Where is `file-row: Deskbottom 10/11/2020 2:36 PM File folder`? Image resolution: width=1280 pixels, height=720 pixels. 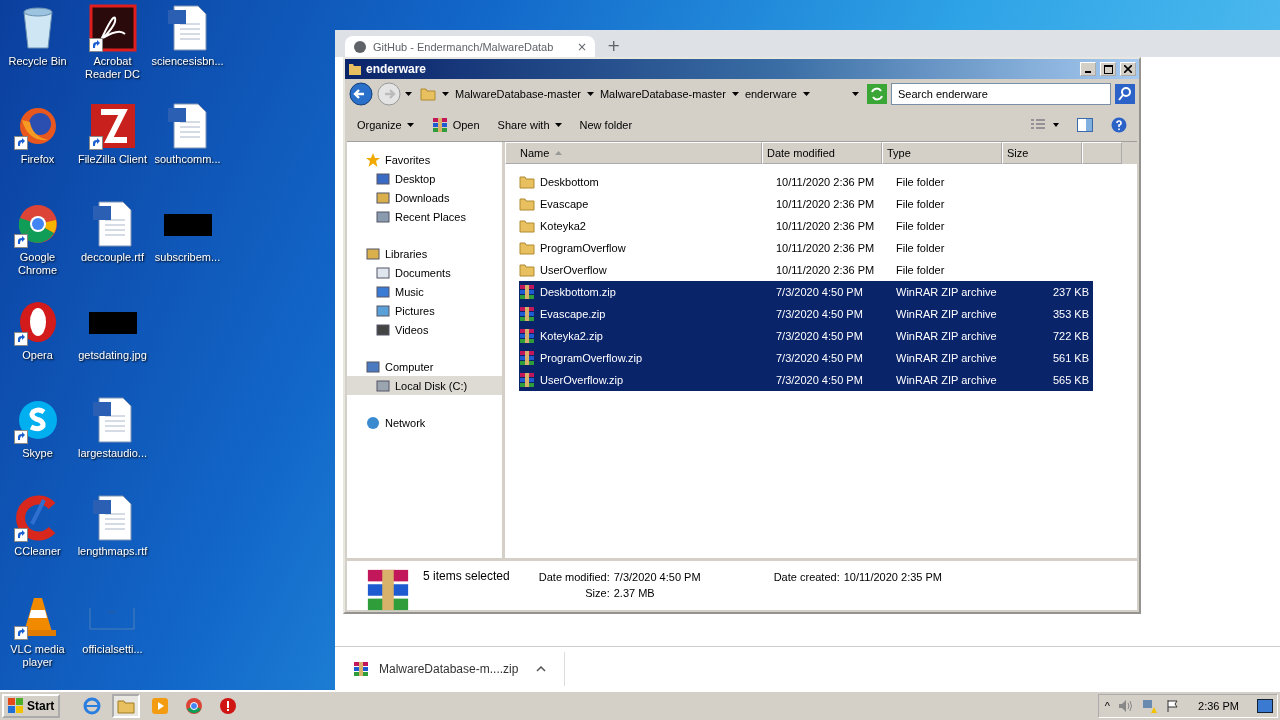 file-row: Deskbottom 10/11/2020 2:36 PM File folder is located at coordinates (806, 182).